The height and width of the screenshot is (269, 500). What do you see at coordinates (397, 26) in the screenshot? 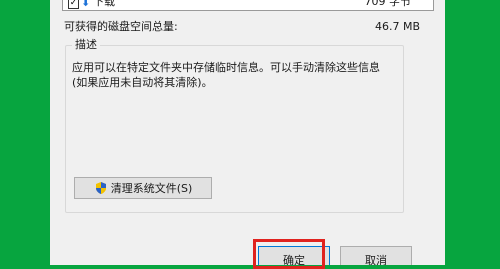
I see `available-space-value: 46.7 MB` at bounding box center [397, 26].